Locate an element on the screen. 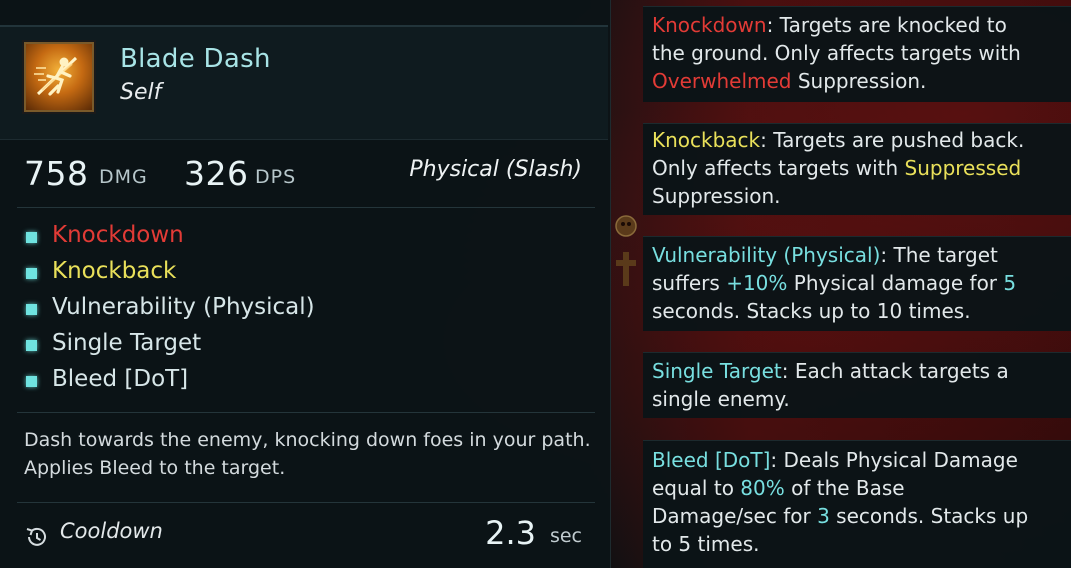 Image resolution: width=1071 pixels, height=568 pixels. tag-label: Bleed [DoT] is located at coordinates (120, 379).